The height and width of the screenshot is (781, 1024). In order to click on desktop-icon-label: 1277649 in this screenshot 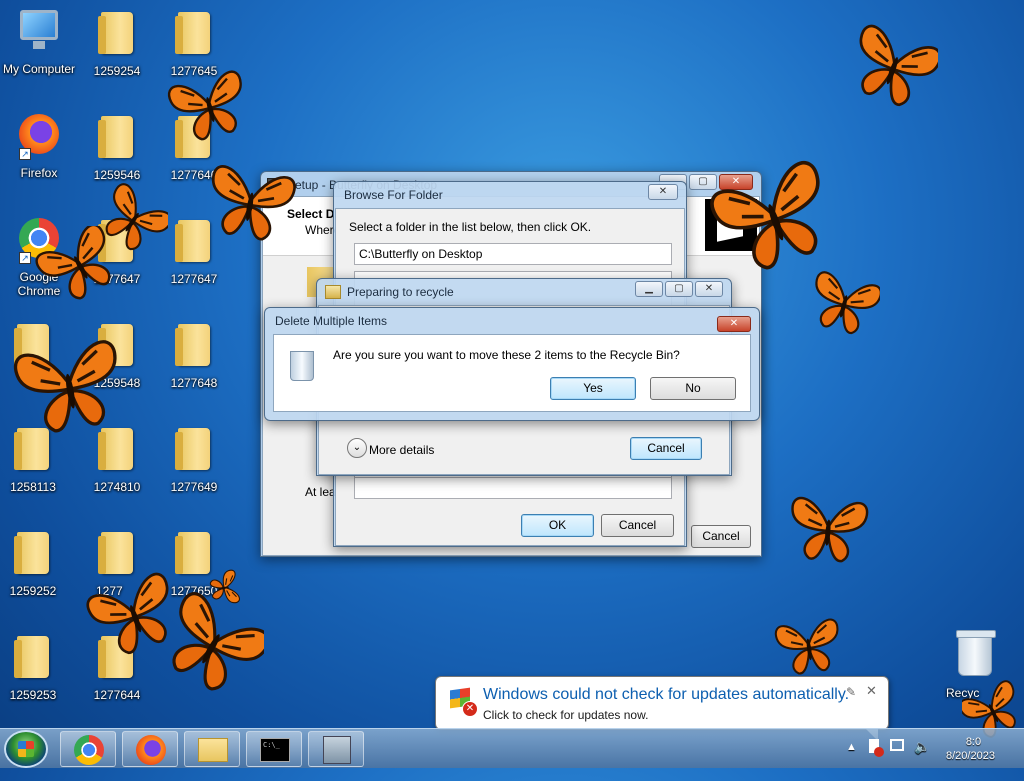, I will do `click(194, 487)`.